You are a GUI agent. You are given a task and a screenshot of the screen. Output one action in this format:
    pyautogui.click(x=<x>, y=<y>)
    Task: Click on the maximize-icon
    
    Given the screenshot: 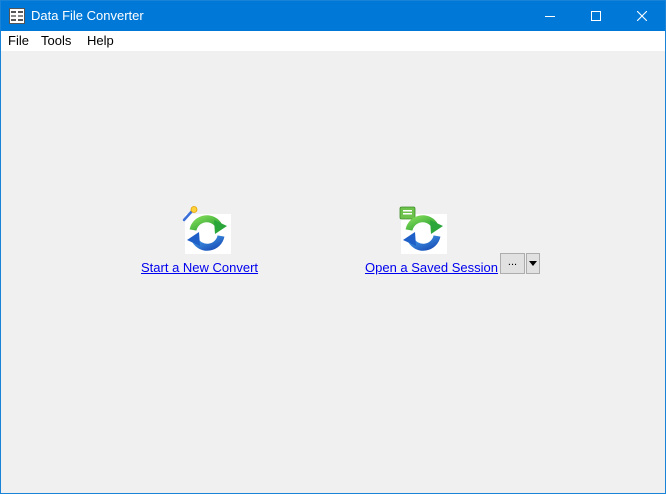 What is the action you would take?
    pyautogui.click(x=596, y=16)
    